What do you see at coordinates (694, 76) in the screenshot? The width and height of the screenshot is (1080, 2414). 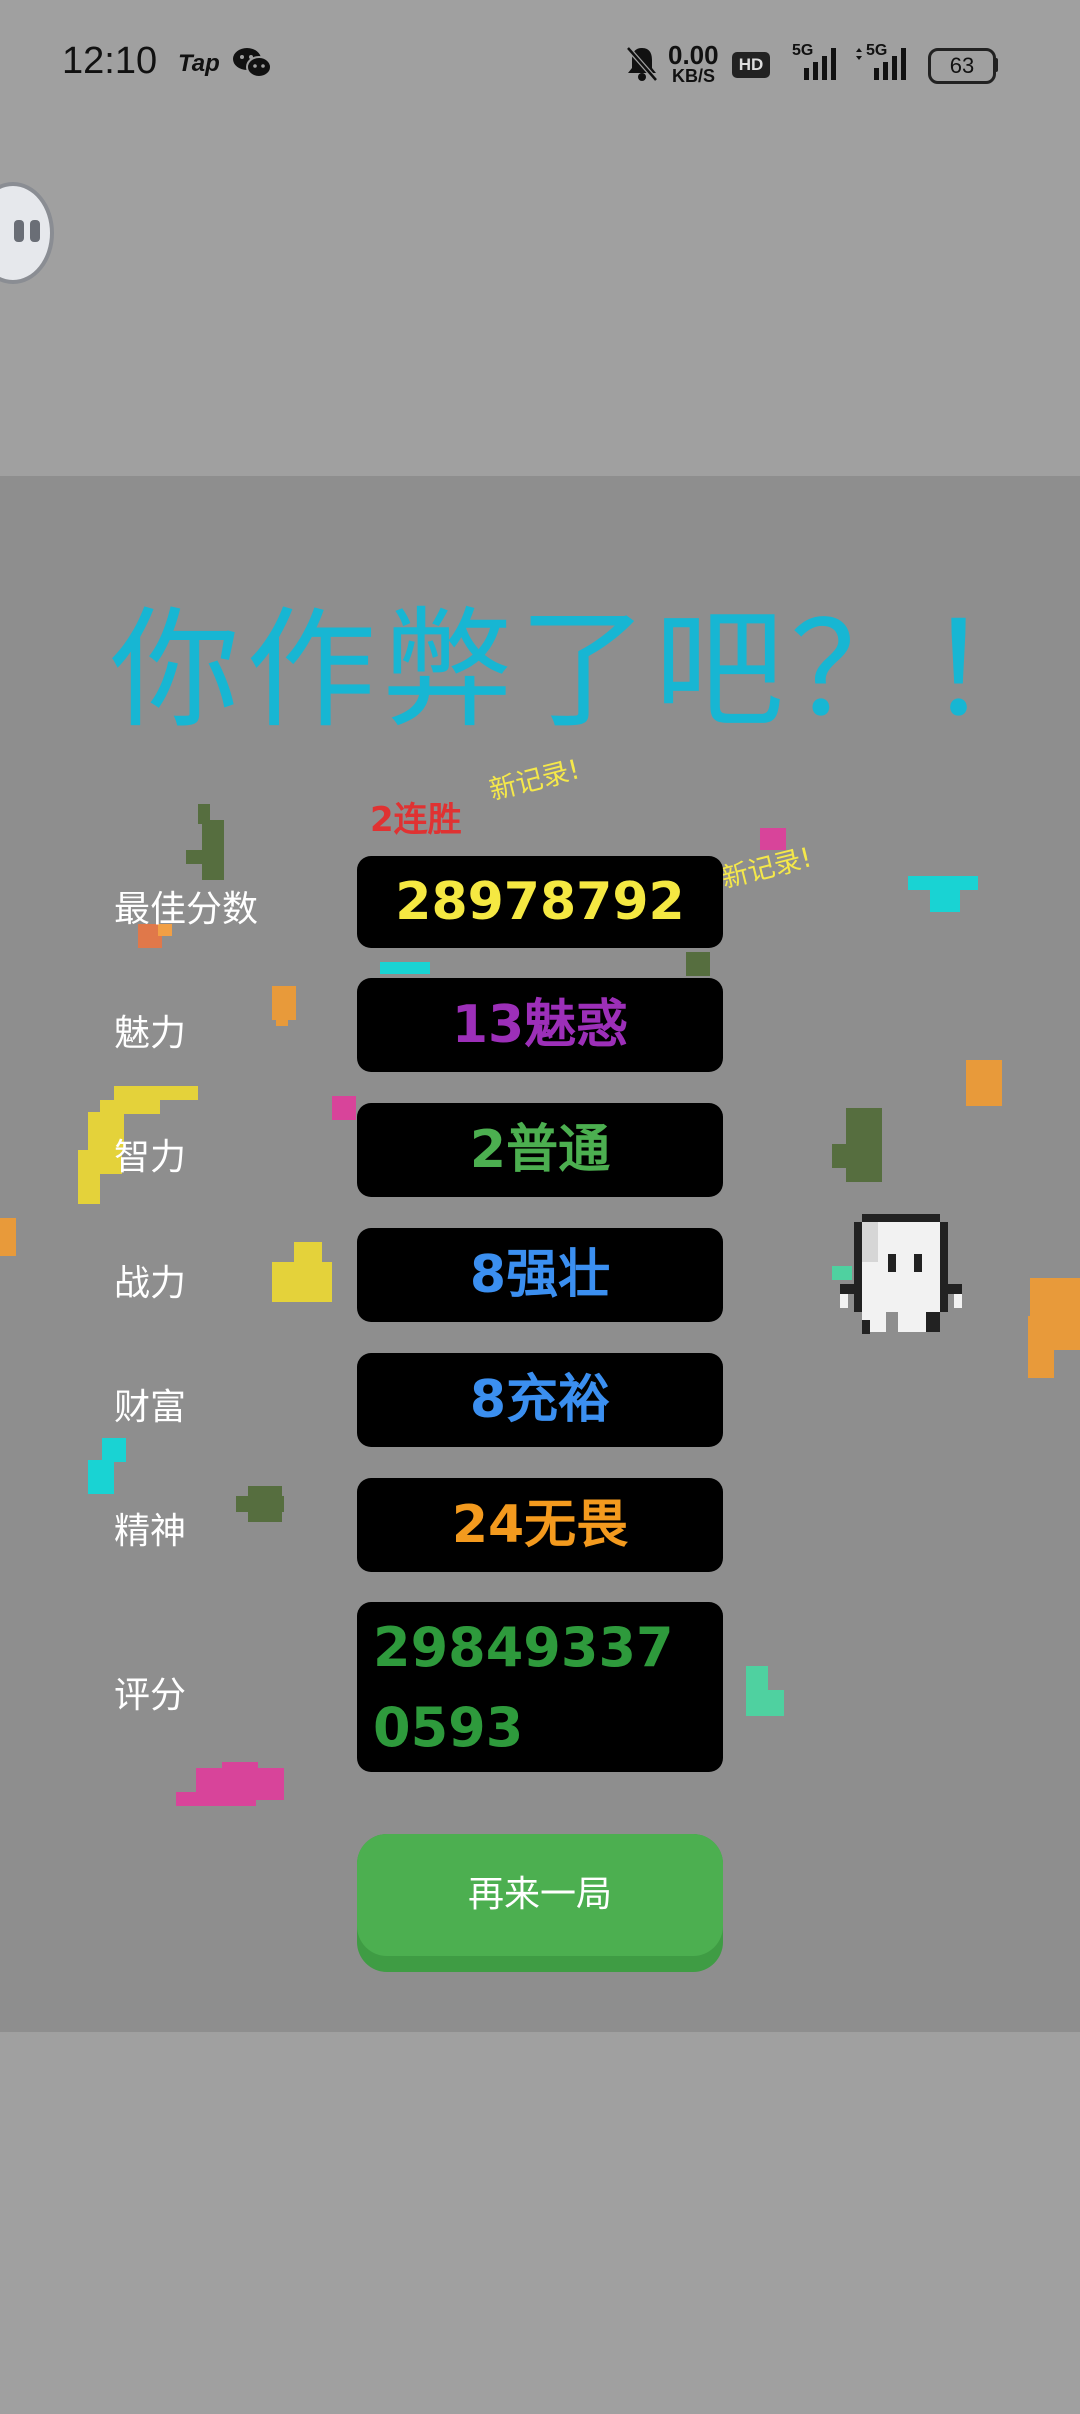 I see `net-speed-unit: KB/S` at bounding box center [694, 76].